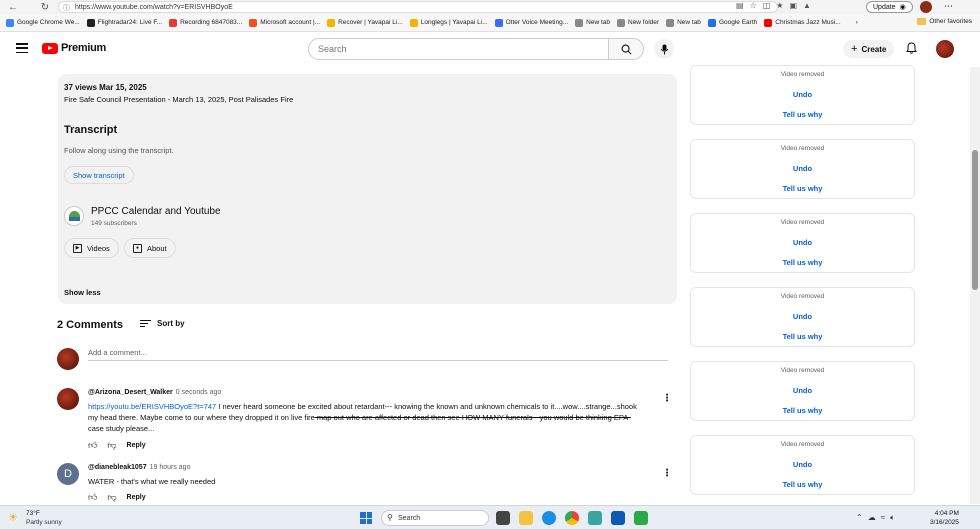 This screenshot has height=529, width=980. What do you see at coordinates (156, 211) in the screenshot?
I see `channel-name: PPCC Calendar and Youtube` at bounding box center [156, 211].